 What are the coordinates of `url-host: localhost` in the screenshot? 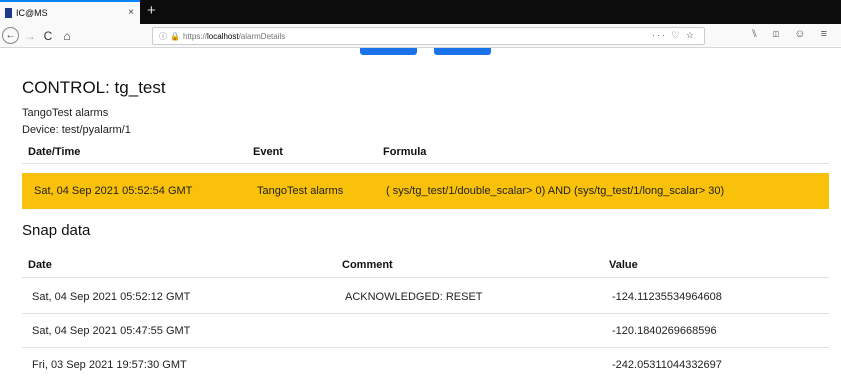 It's located at (222, 36).